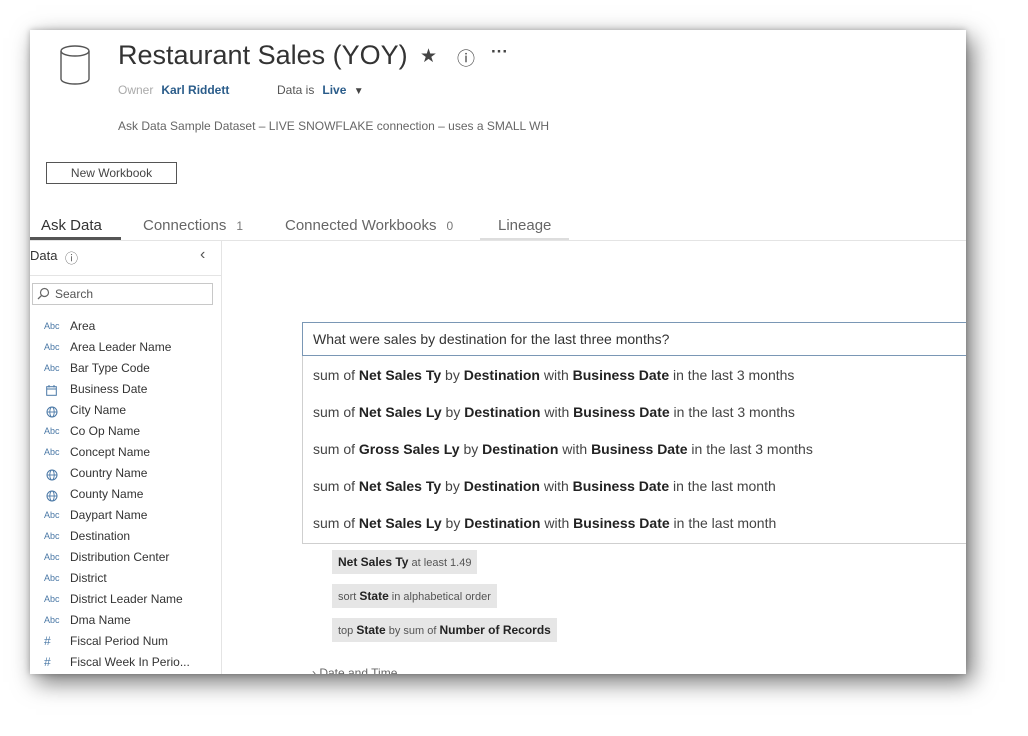 The image size is (1028, 736). What do you see at coordinates (125, 275) in the screenshot?
I see `divider` at bounding box center [125, 275].